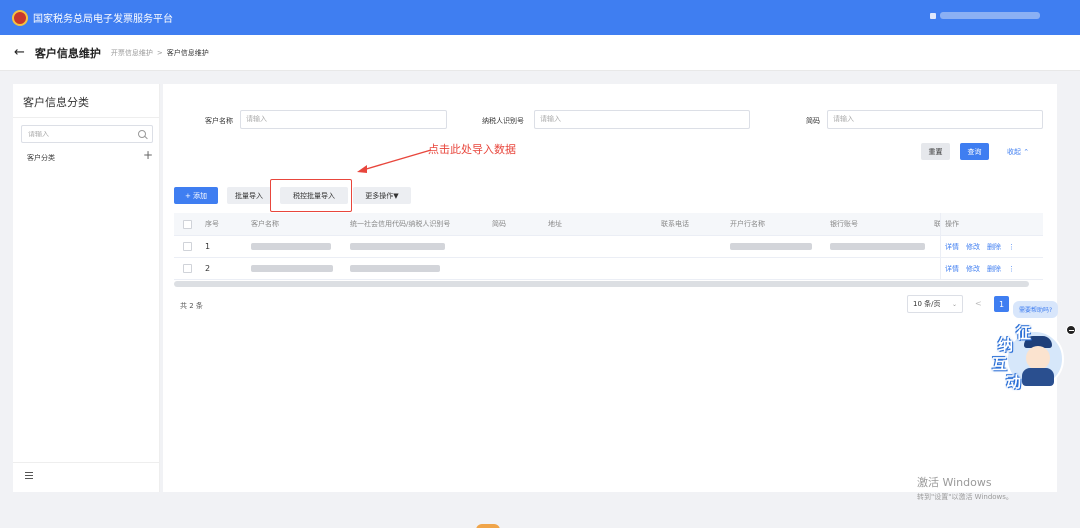 The image size is (1080, 528). I want to click on chevron-down-icon: ⌄, so click(954, 304).